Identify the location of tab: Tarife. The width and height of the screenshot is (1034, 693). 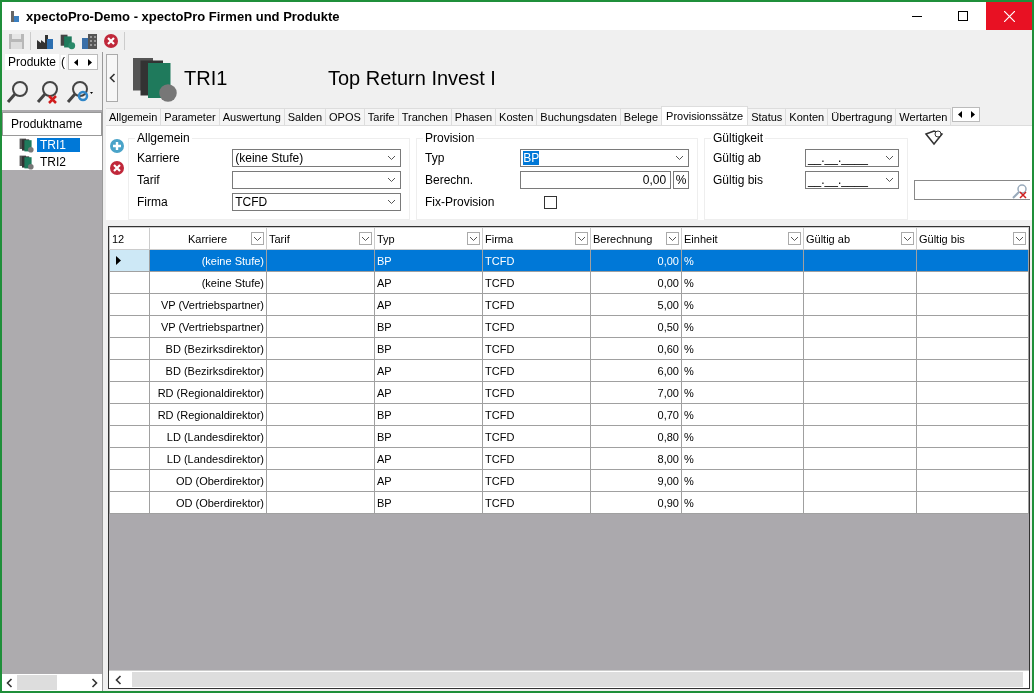
(381, 116).